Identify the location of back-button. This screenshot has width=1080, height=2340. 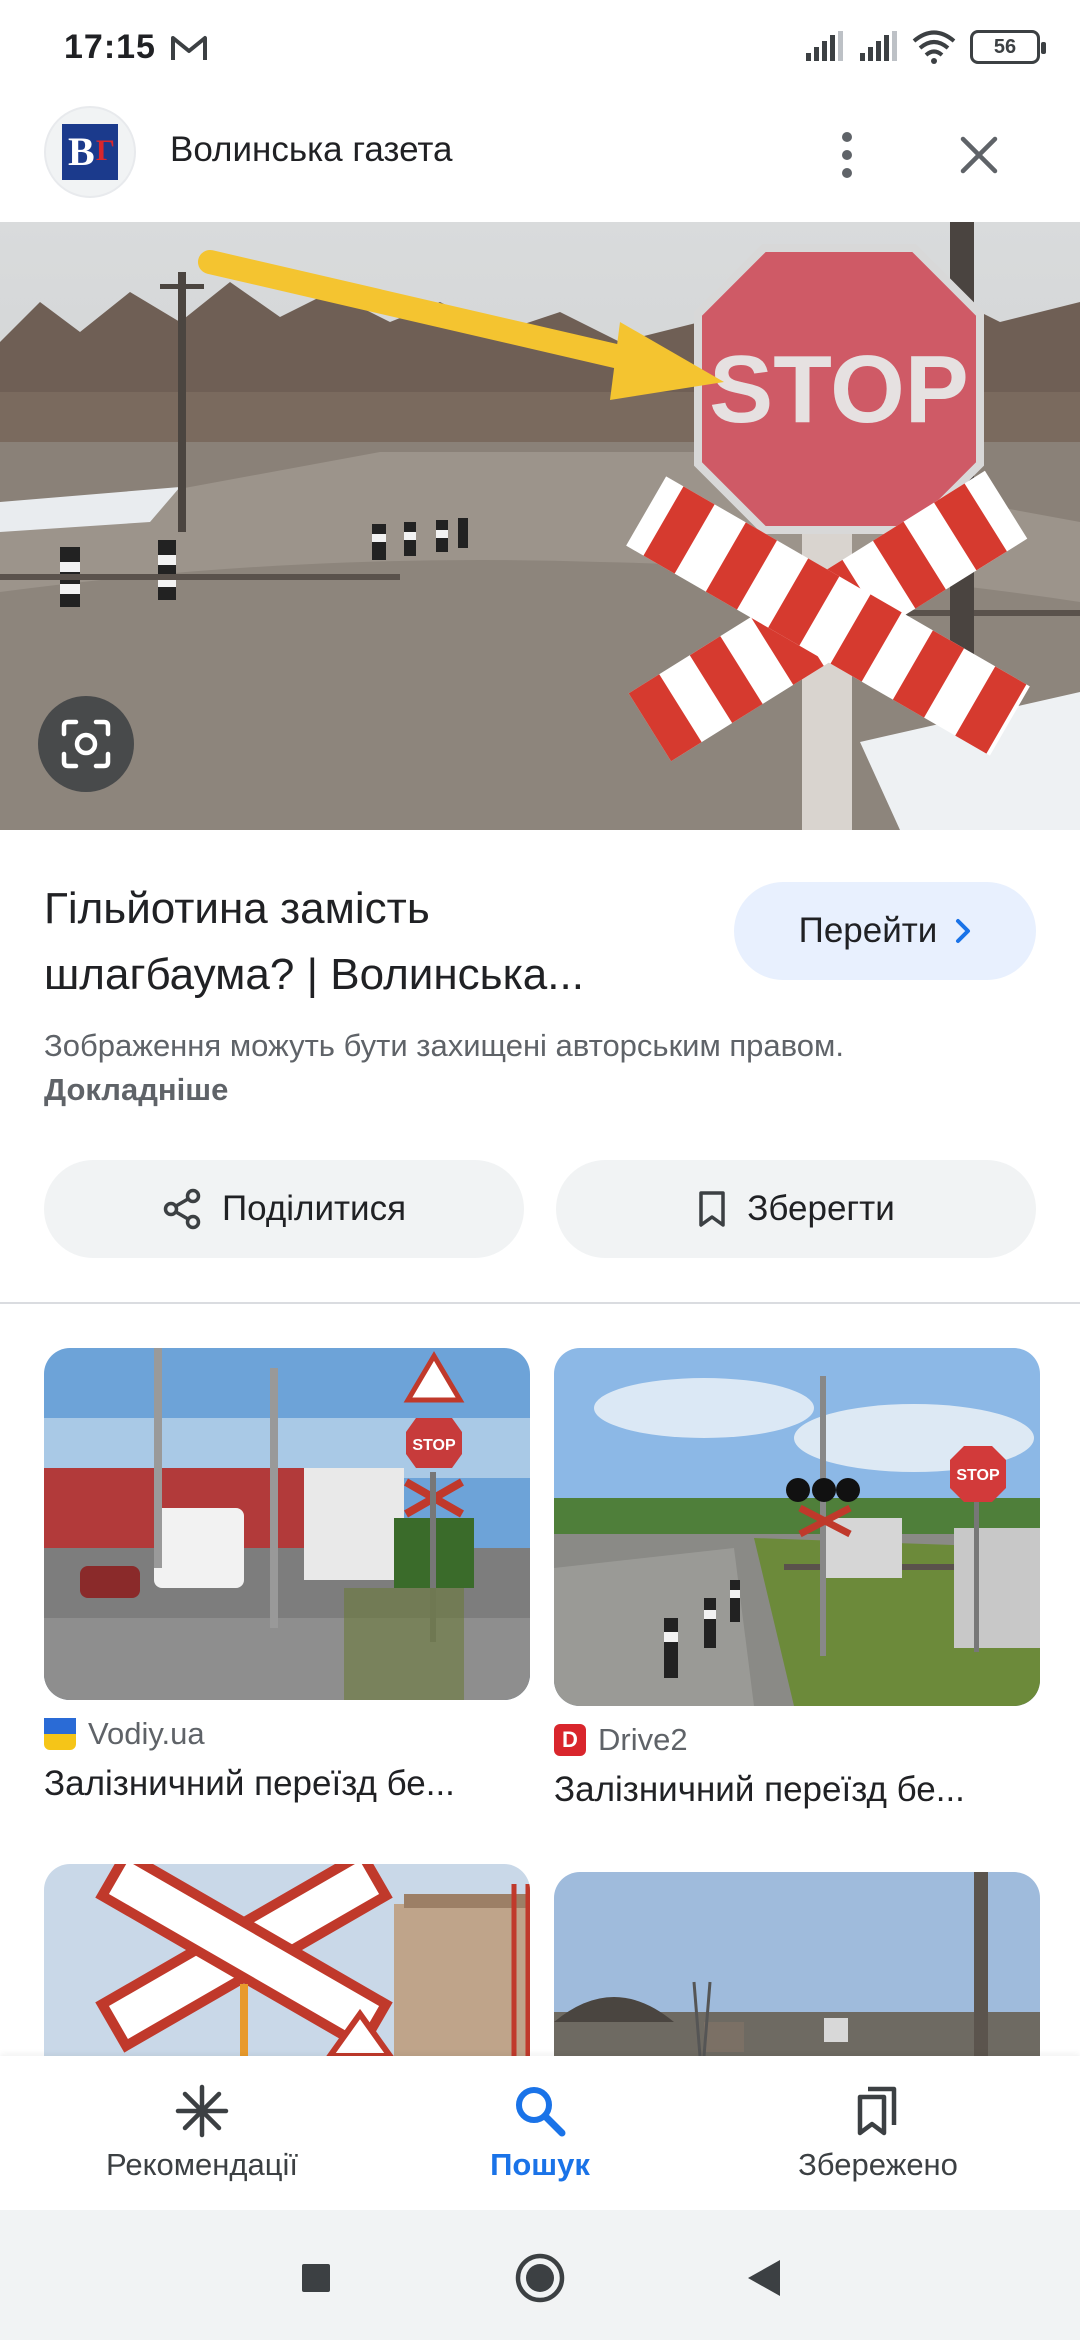
(764, 2278).